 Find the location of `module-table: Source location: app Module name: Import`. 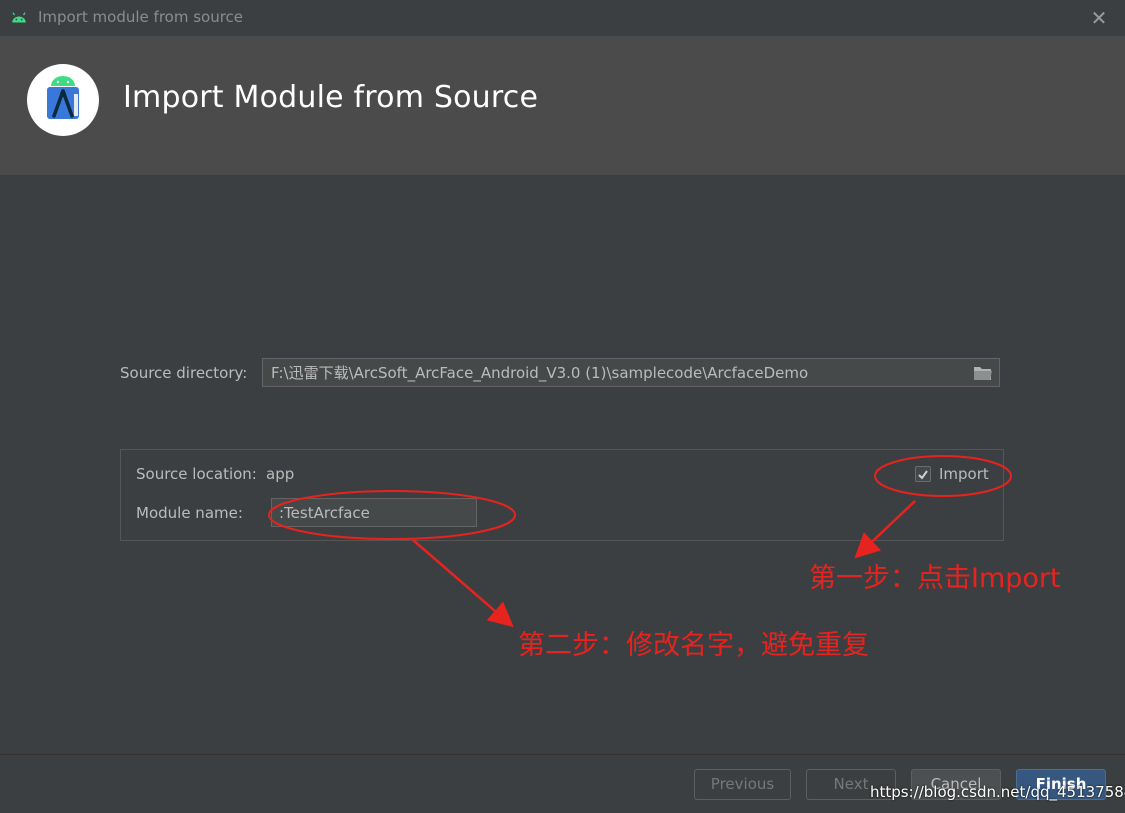

module-table: Source location: app Module name: Import is located at coordinates (562, 495).